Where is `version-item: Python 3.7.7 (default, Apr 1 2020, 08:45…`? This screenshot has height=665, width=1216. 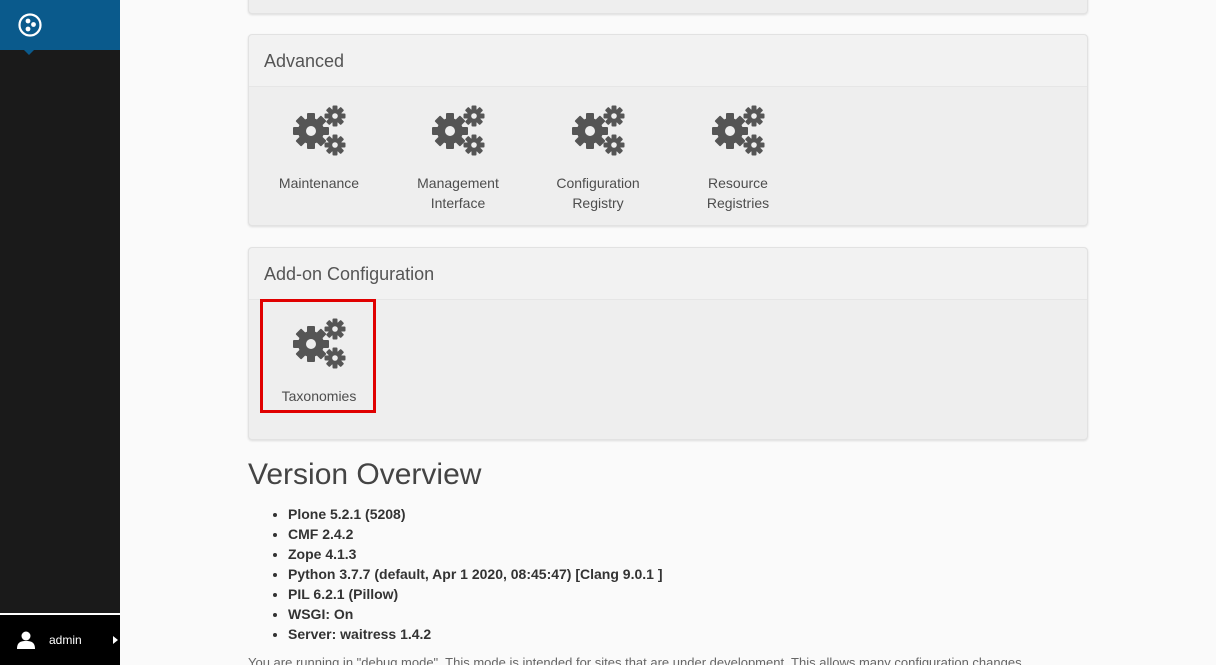 version-item: Python 3.7.7 (default, Apr 1 2020, 08:45… is located at coordinates (475, 574).